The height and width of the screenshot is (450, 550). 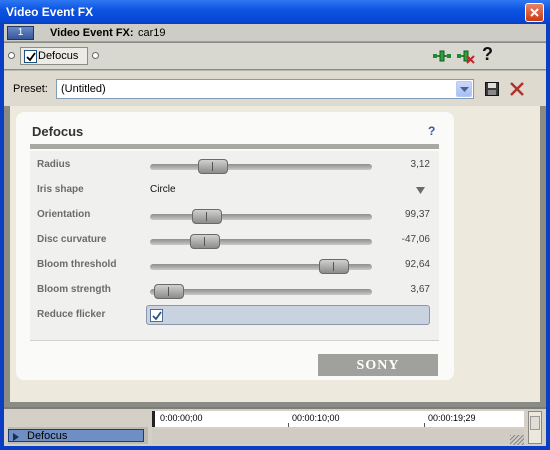 I want to click on event-name: car19, so click(x=152, y=33).